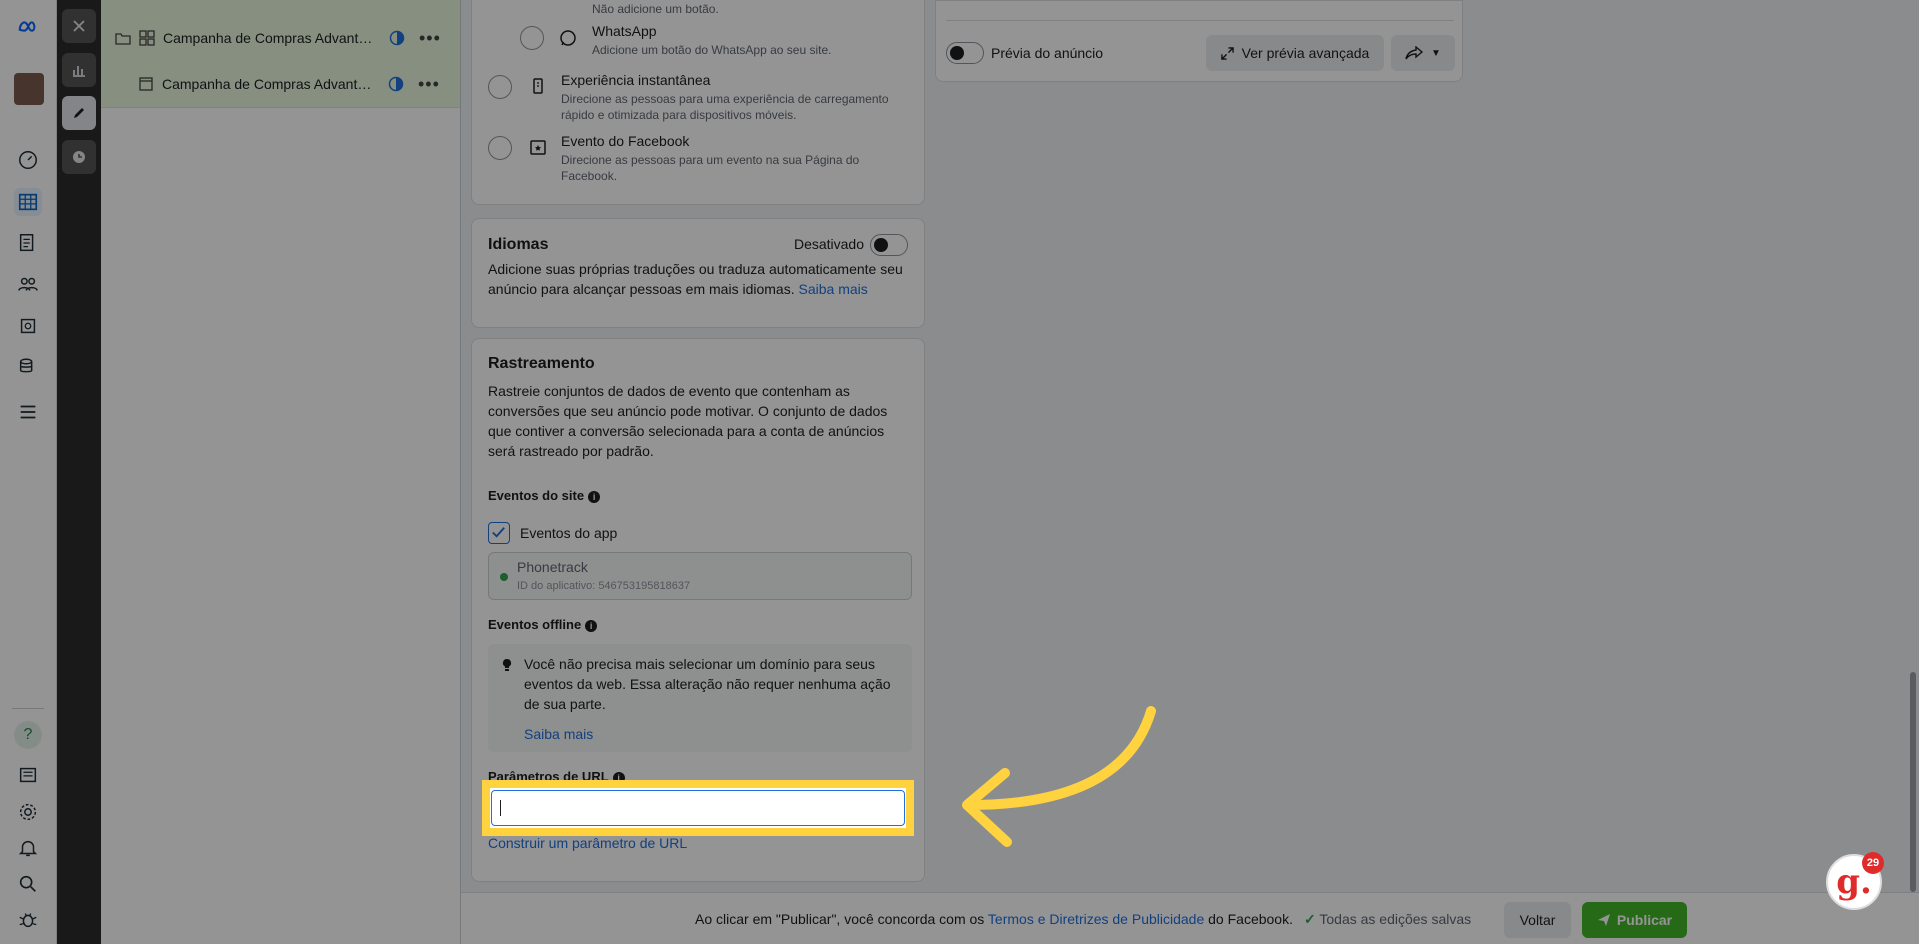 The image size is (1919, 944). What do you see at coordinates (1873, 863) in the screenshot?
I see `notification-count: 29` at bounding box center [1873, 863].